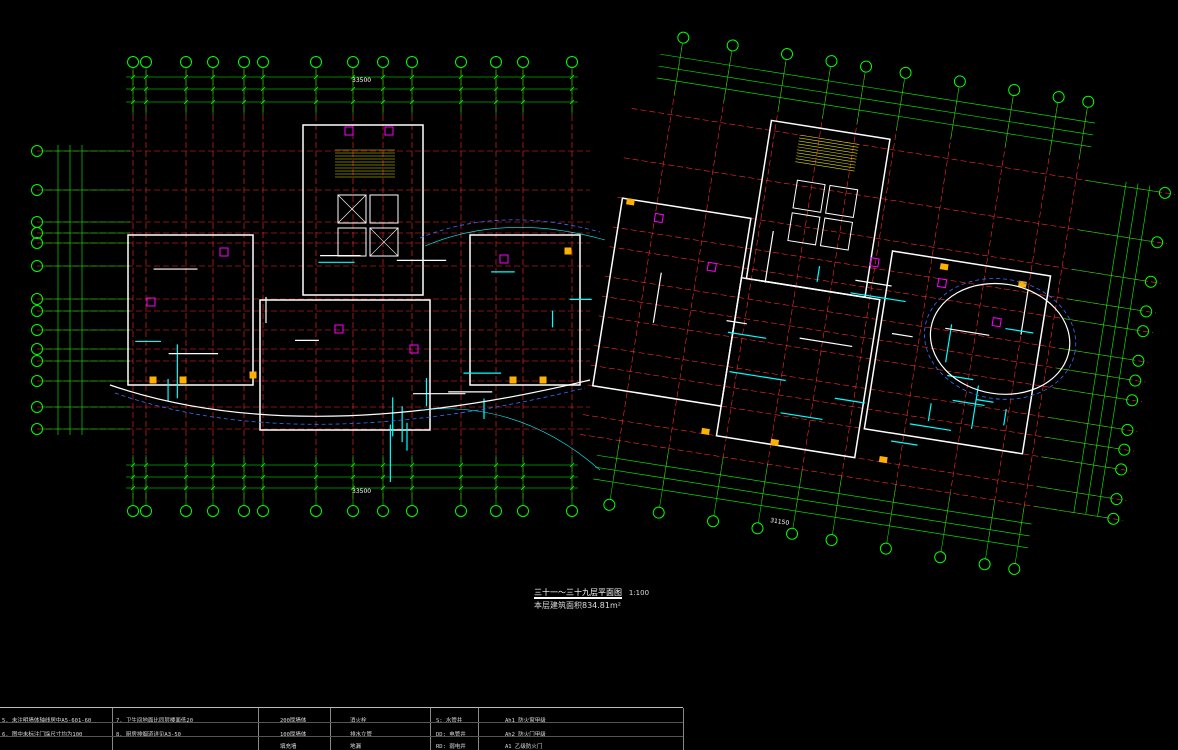 The height and width of the screenshot is (750, 1178). I want to click on core-wall, so click(363, 210).